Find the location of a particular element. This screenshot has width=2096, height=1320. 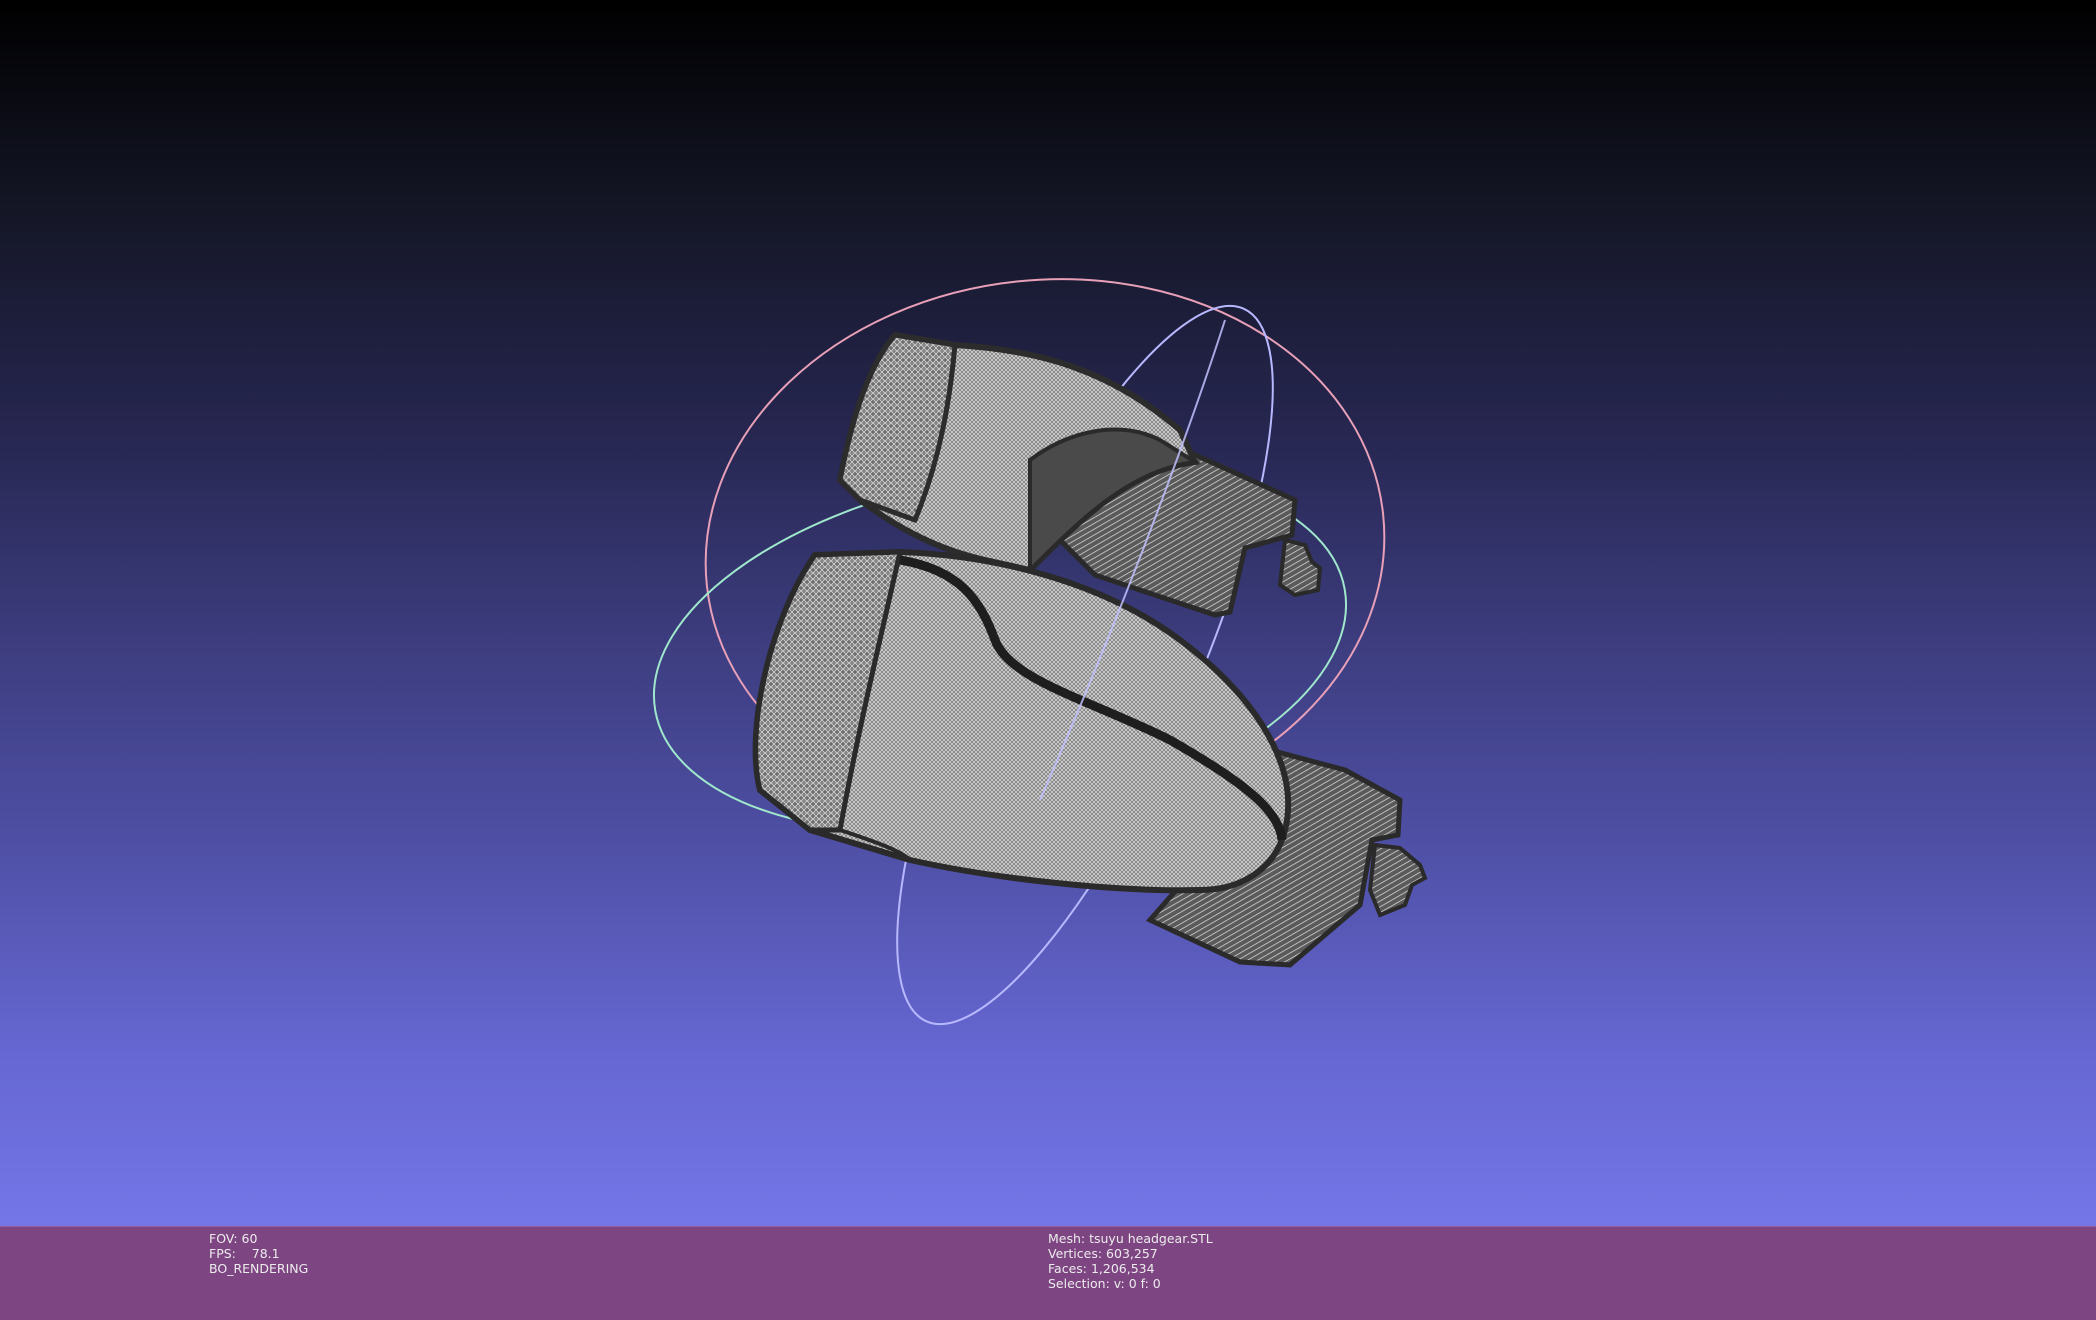

fov-readout: FOV: 60 is located at coordinates (233, 1238).